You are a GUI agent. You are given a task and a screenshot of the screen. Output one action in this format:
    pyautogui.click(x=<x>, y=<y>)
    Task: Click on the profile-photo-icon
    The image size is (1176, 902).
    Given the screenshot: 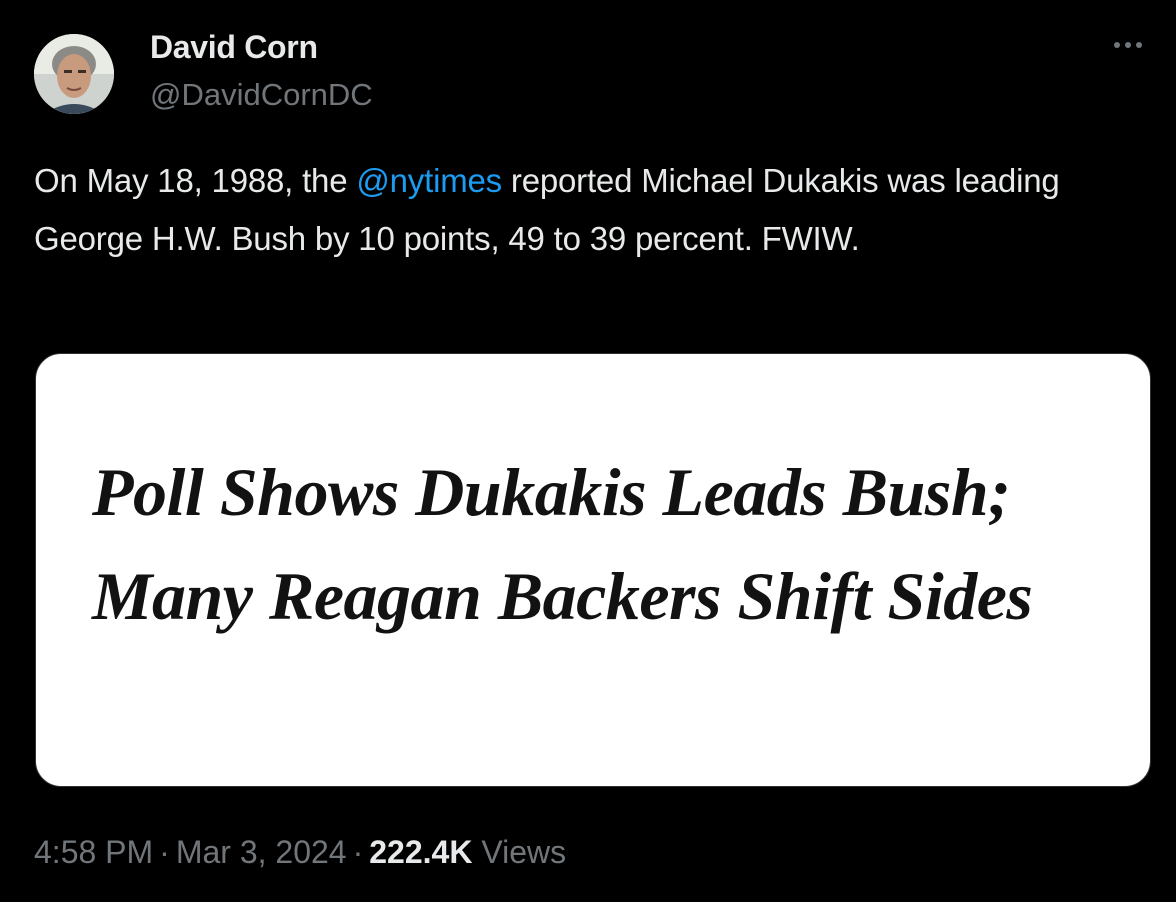 What is the action you would take?
    pyautogui.click(x=74, y=74)
    